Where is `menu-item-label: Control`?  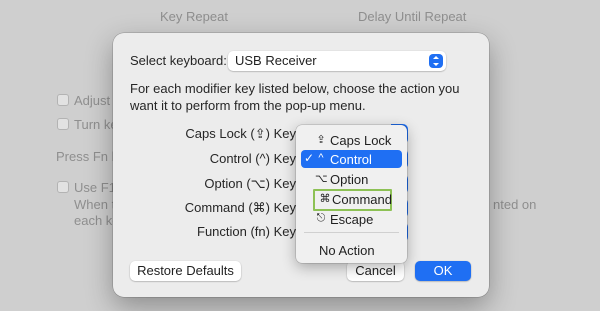
menu-item-label: Control is located at coordinates (351, 159).